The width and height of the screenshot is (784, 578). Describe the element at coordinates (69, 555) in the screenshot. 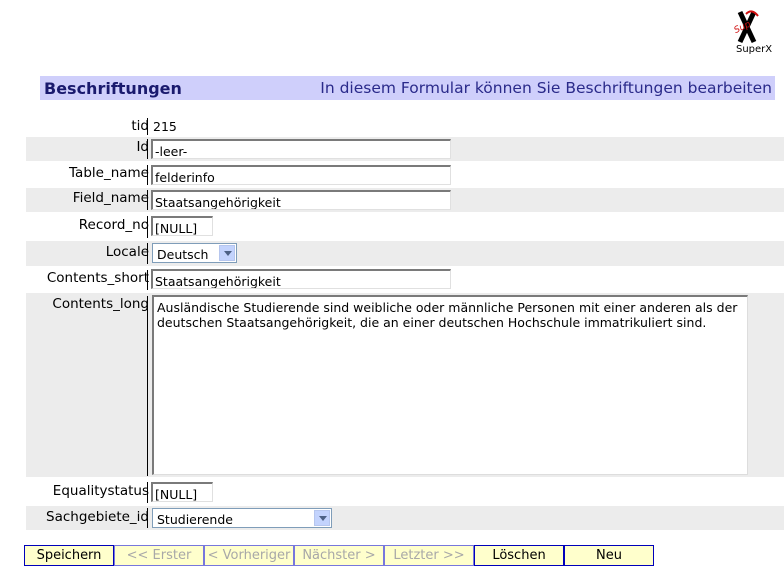

I see `save-button: Speichern` at that location.